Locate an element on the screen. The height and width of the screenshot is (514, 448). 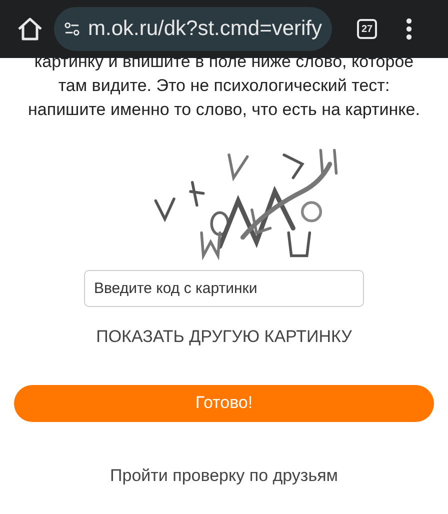
address-bar: m.ok.ru/dk?st.cmd=verify is located at coordinates (193, 29).